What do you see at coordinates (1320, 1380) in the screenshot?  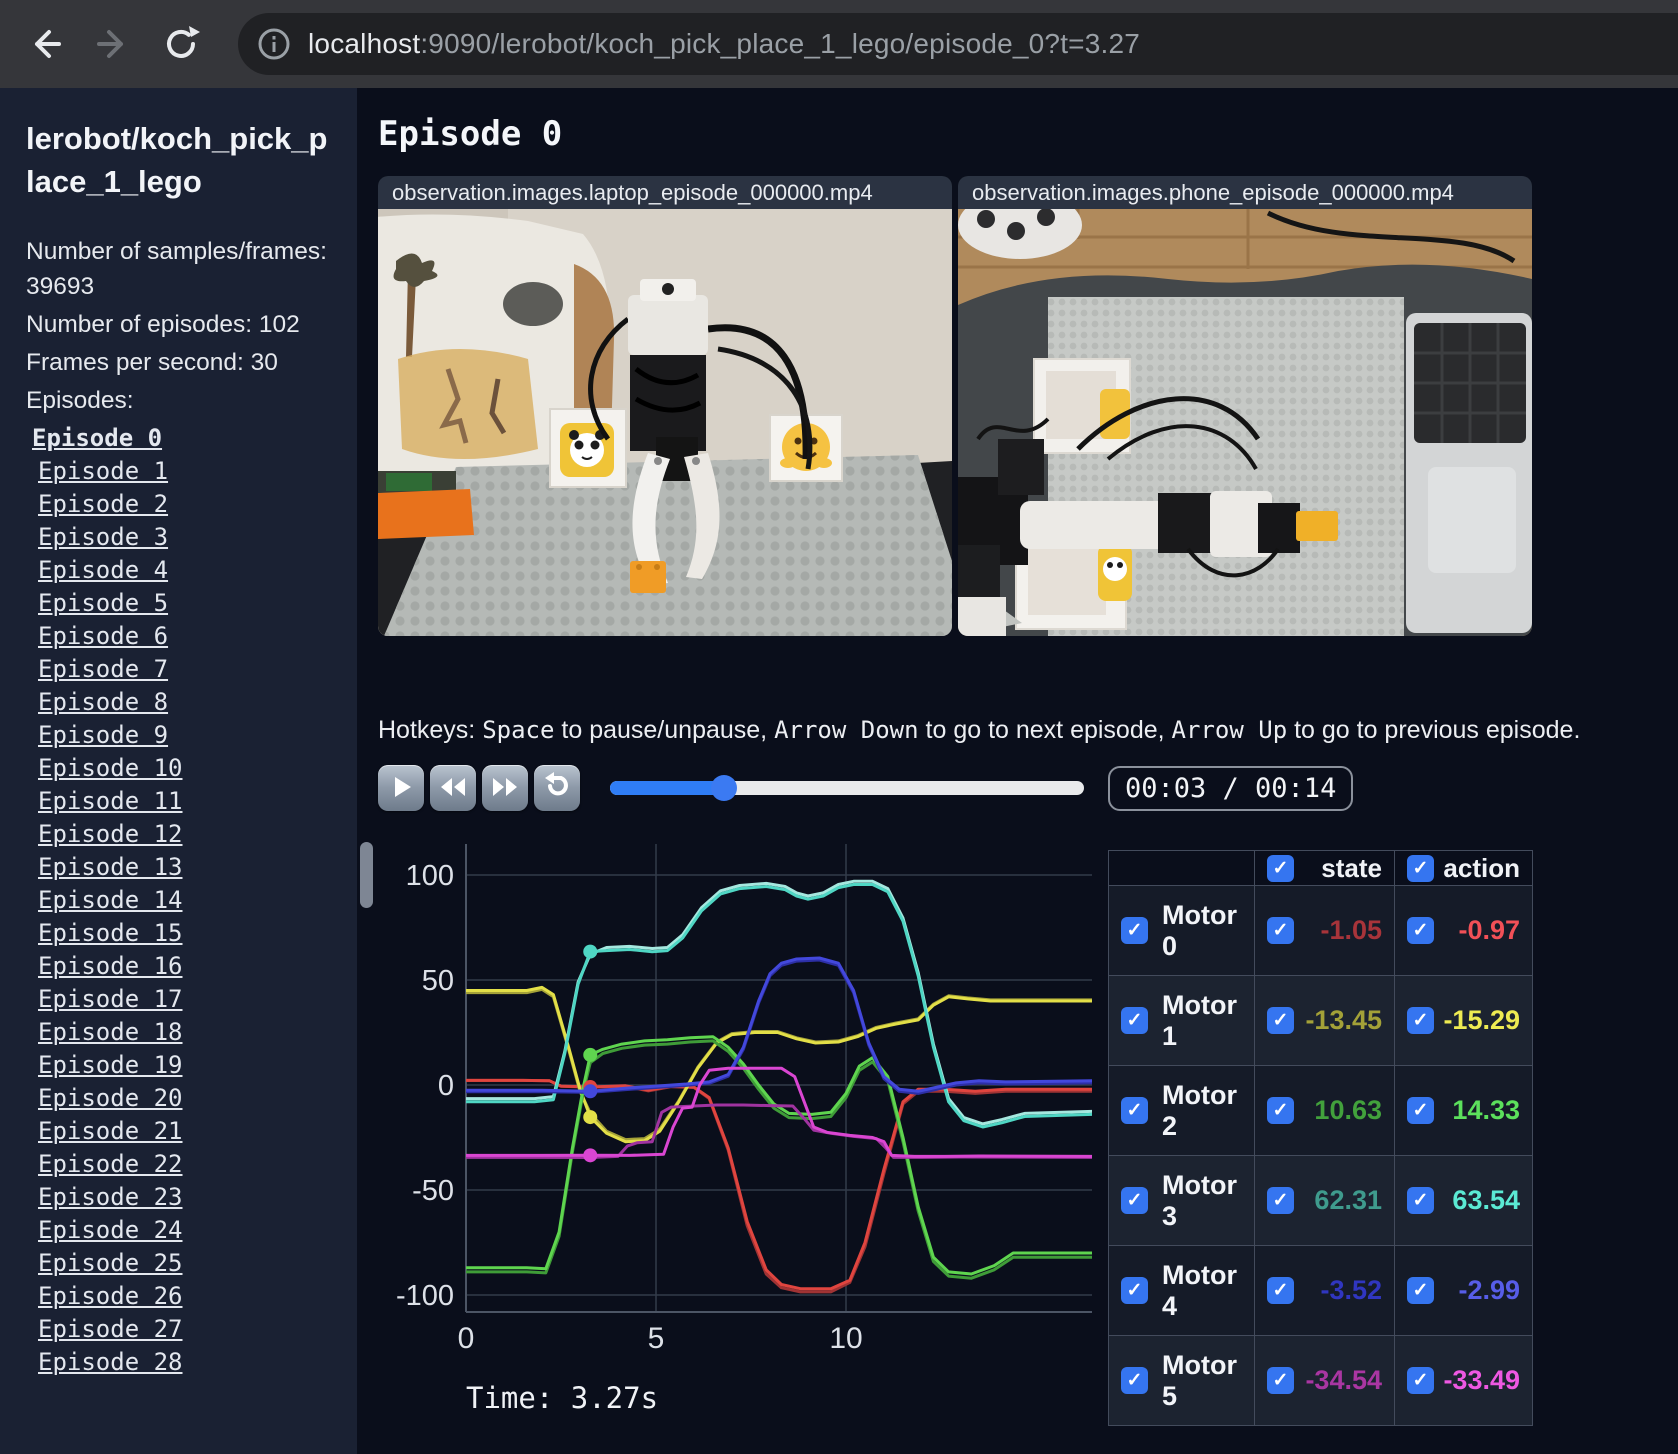 I see `table-row: Motor 5 -34.54 -33.49` at bounding box center [1320, 1380].